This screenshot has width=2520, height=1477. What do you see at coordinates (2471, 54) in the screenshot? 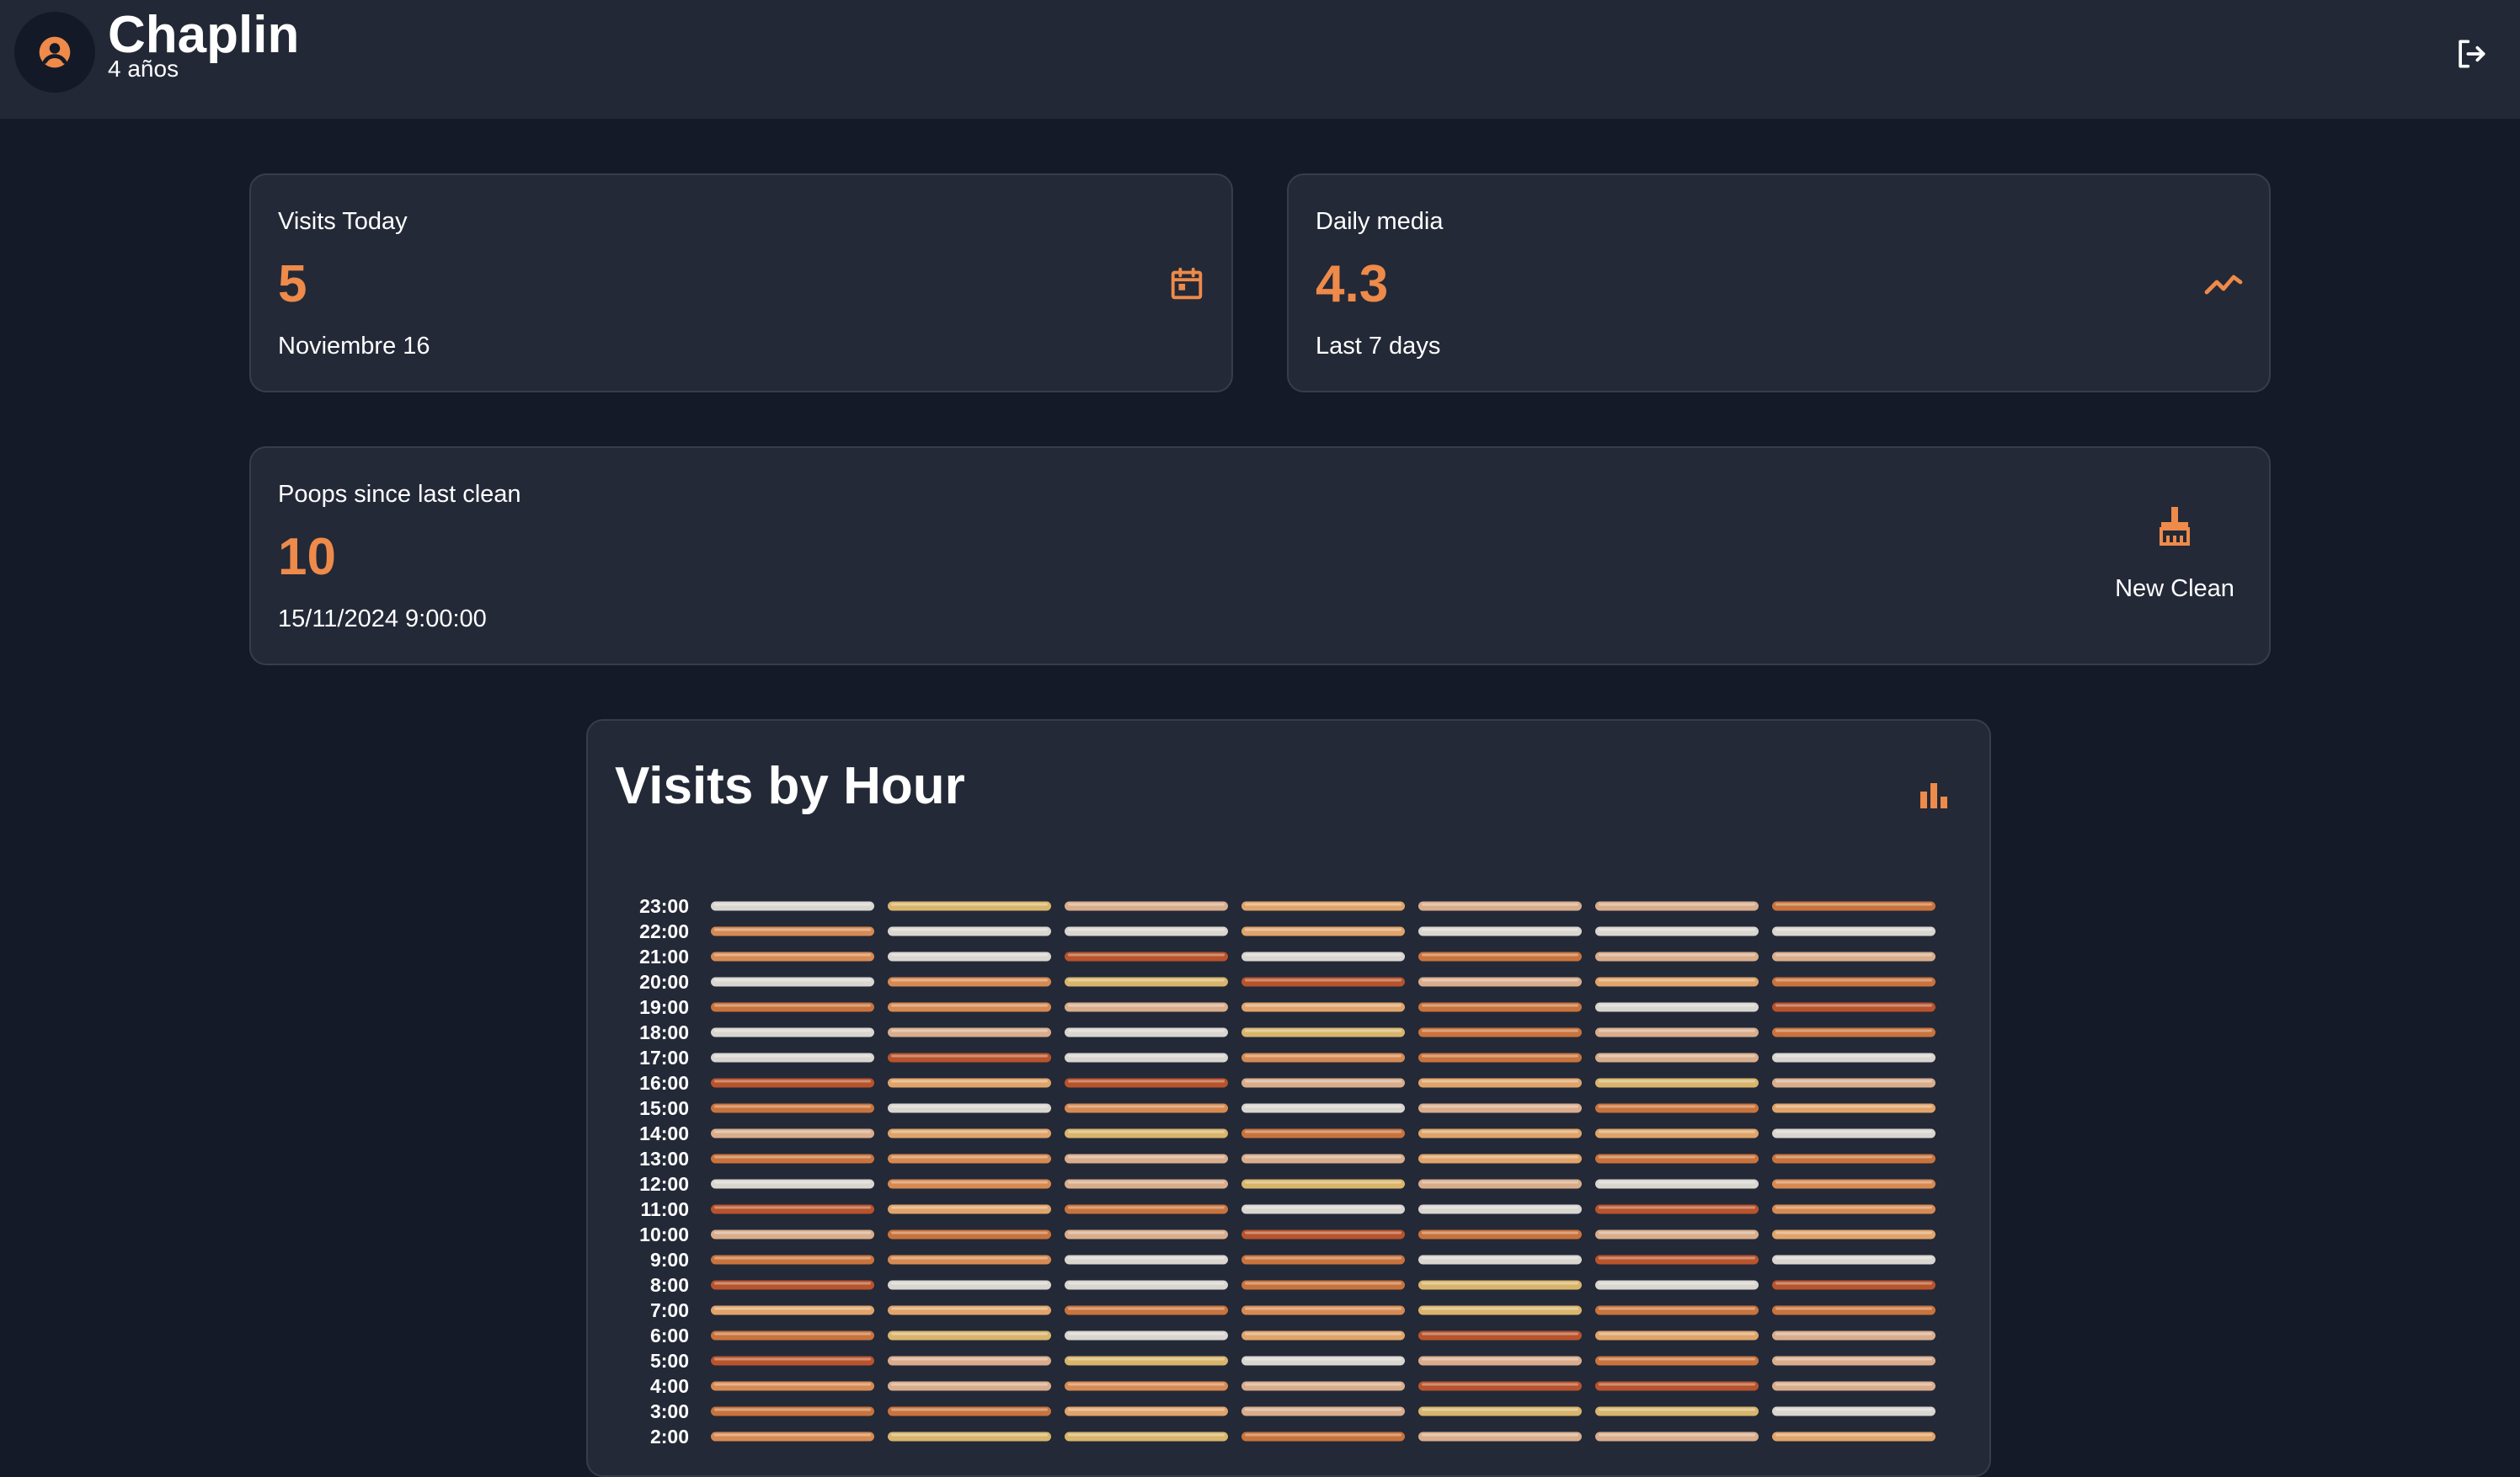
I see `logout-button` at bounding box center [2471, 54].